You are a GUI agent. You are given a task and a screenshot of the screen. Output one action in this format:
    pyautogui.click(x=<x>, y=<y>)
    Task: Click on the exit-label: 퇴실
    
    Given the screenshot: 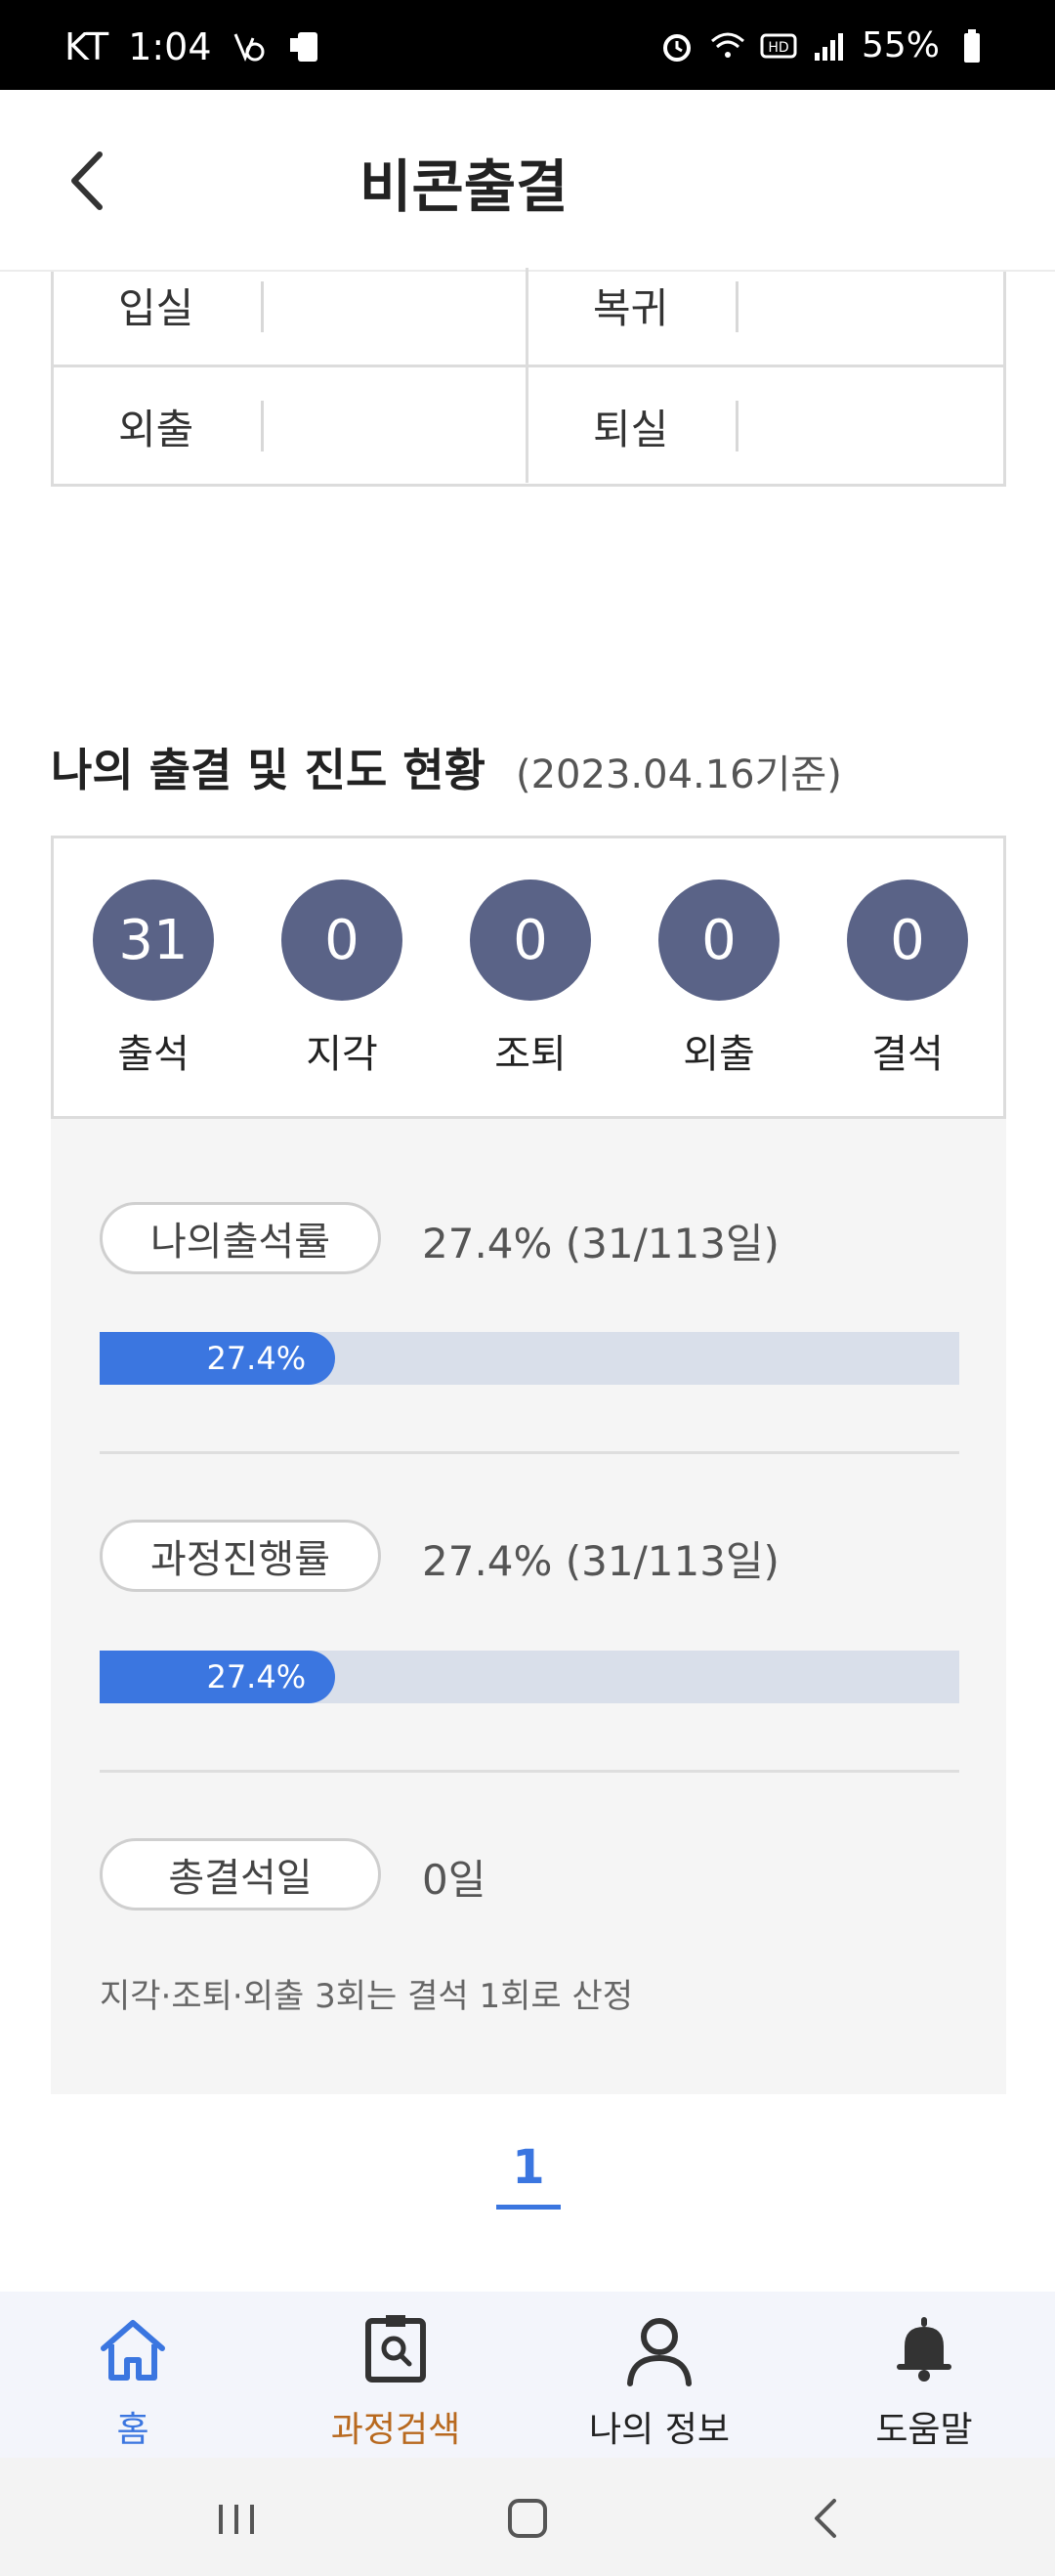 What is the action you would take?
    pyautogui.click(x=631, y=429)
    